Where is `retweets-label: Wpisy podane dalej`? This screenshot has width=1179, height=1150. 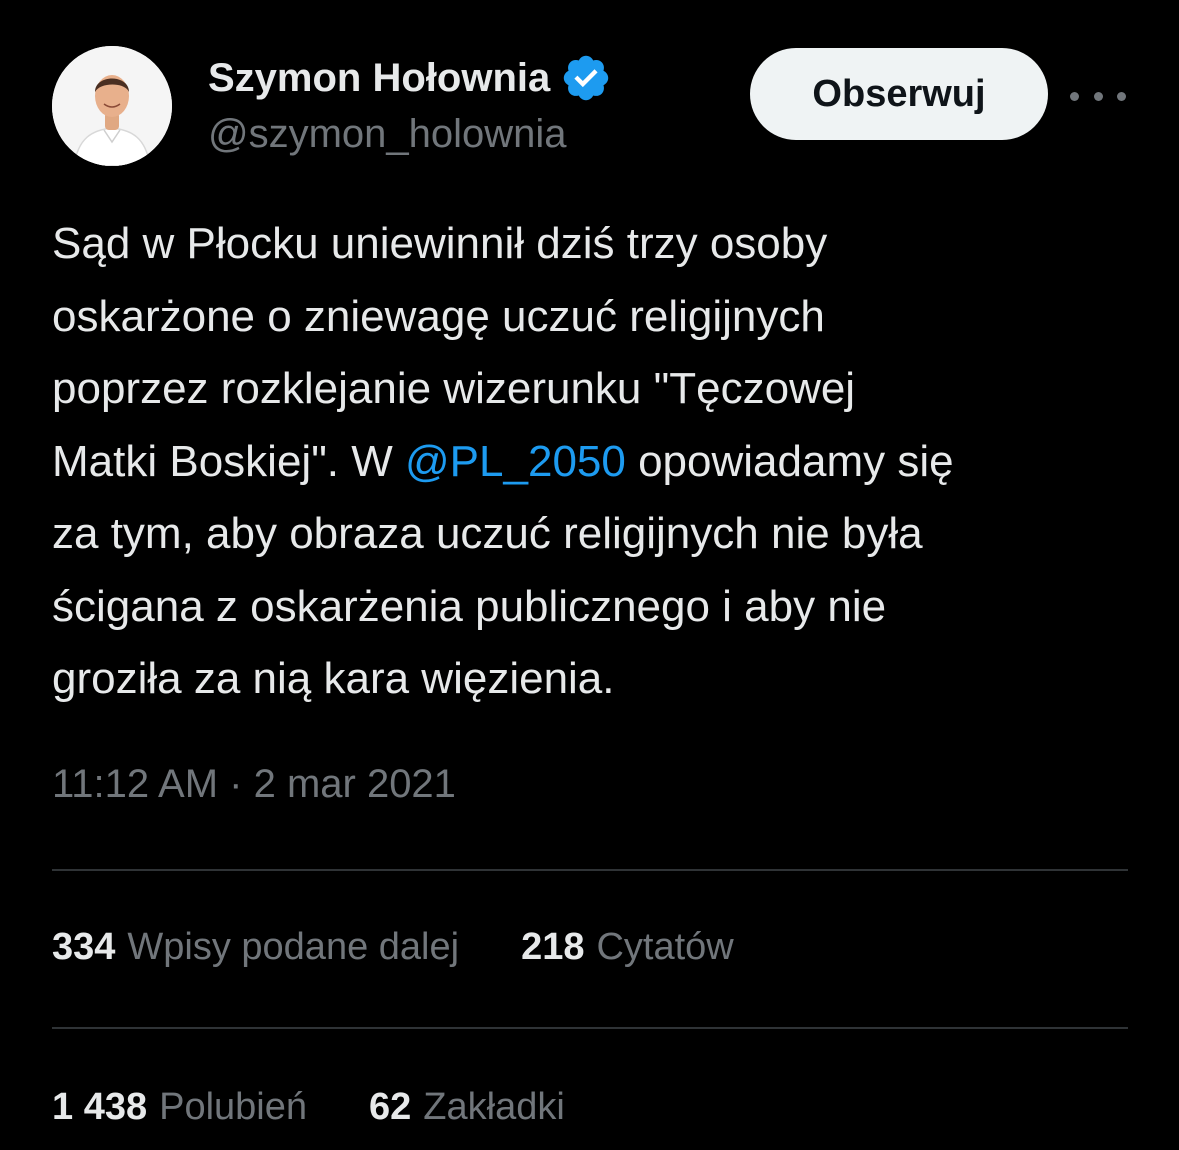
retweets-label: Wpisy podane dalej is located at coordinates (293, 947).